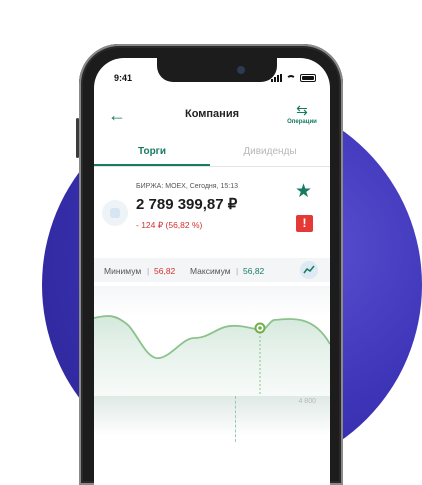 Image resolution: width=422 pixels, height=485 pixels. I want to click on wifi-icon, so click(291, 78).